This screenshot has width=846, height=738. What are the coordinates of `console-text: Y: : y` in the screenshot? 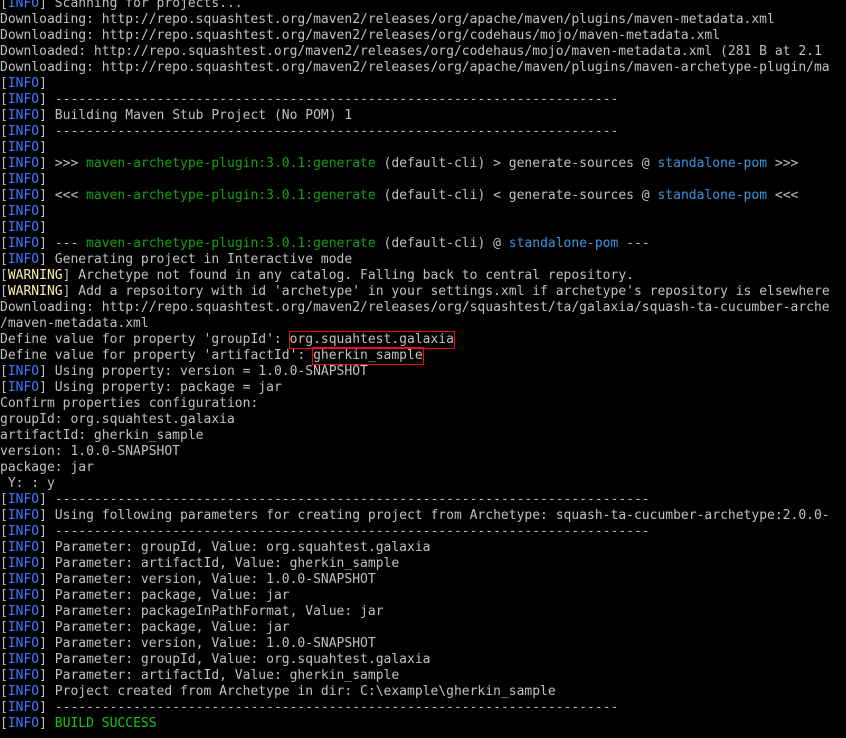 It's located at (27, 483).